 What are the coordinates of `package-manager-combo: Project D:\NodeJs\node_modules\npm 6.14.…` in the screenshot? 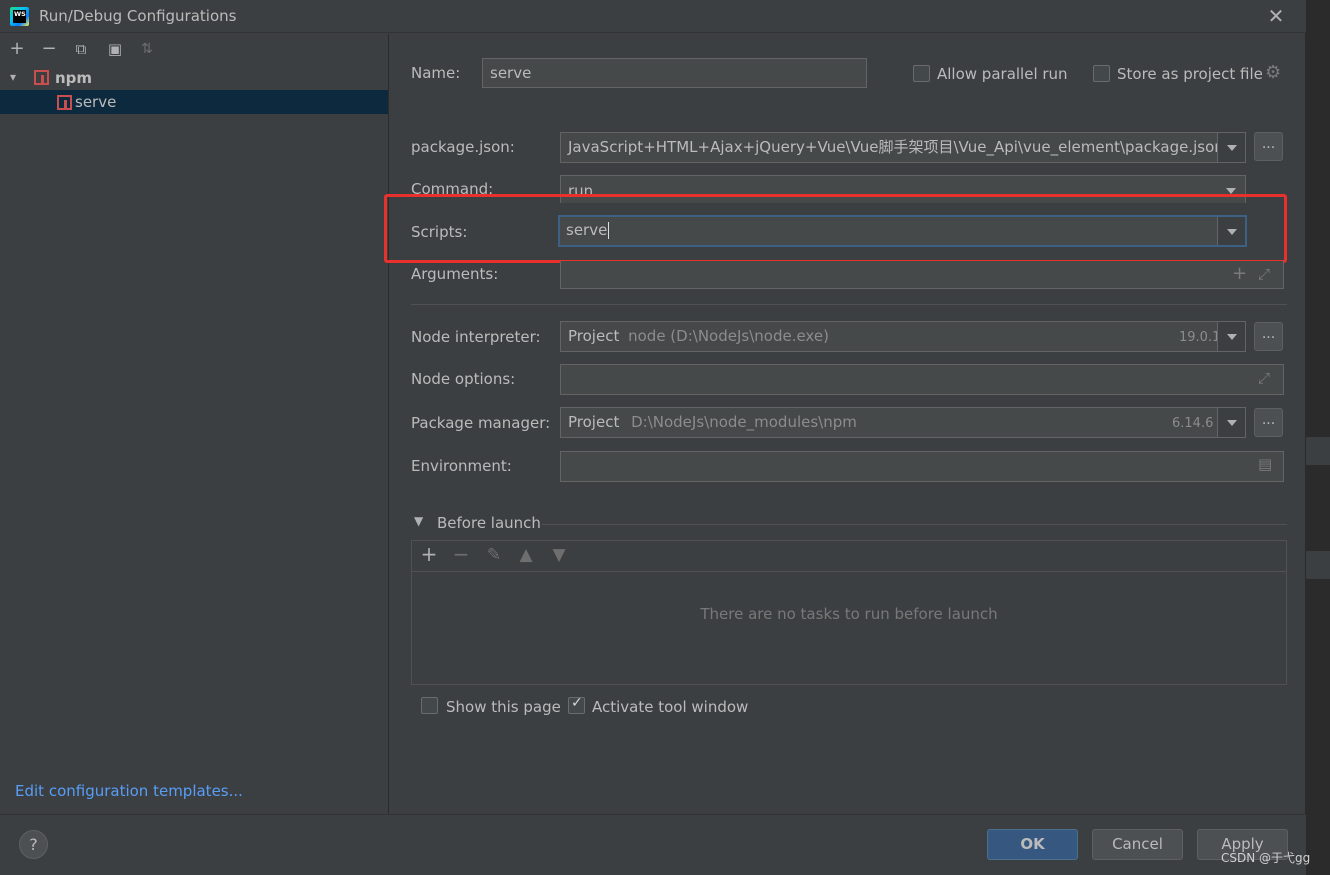 It's located at (903, 422).